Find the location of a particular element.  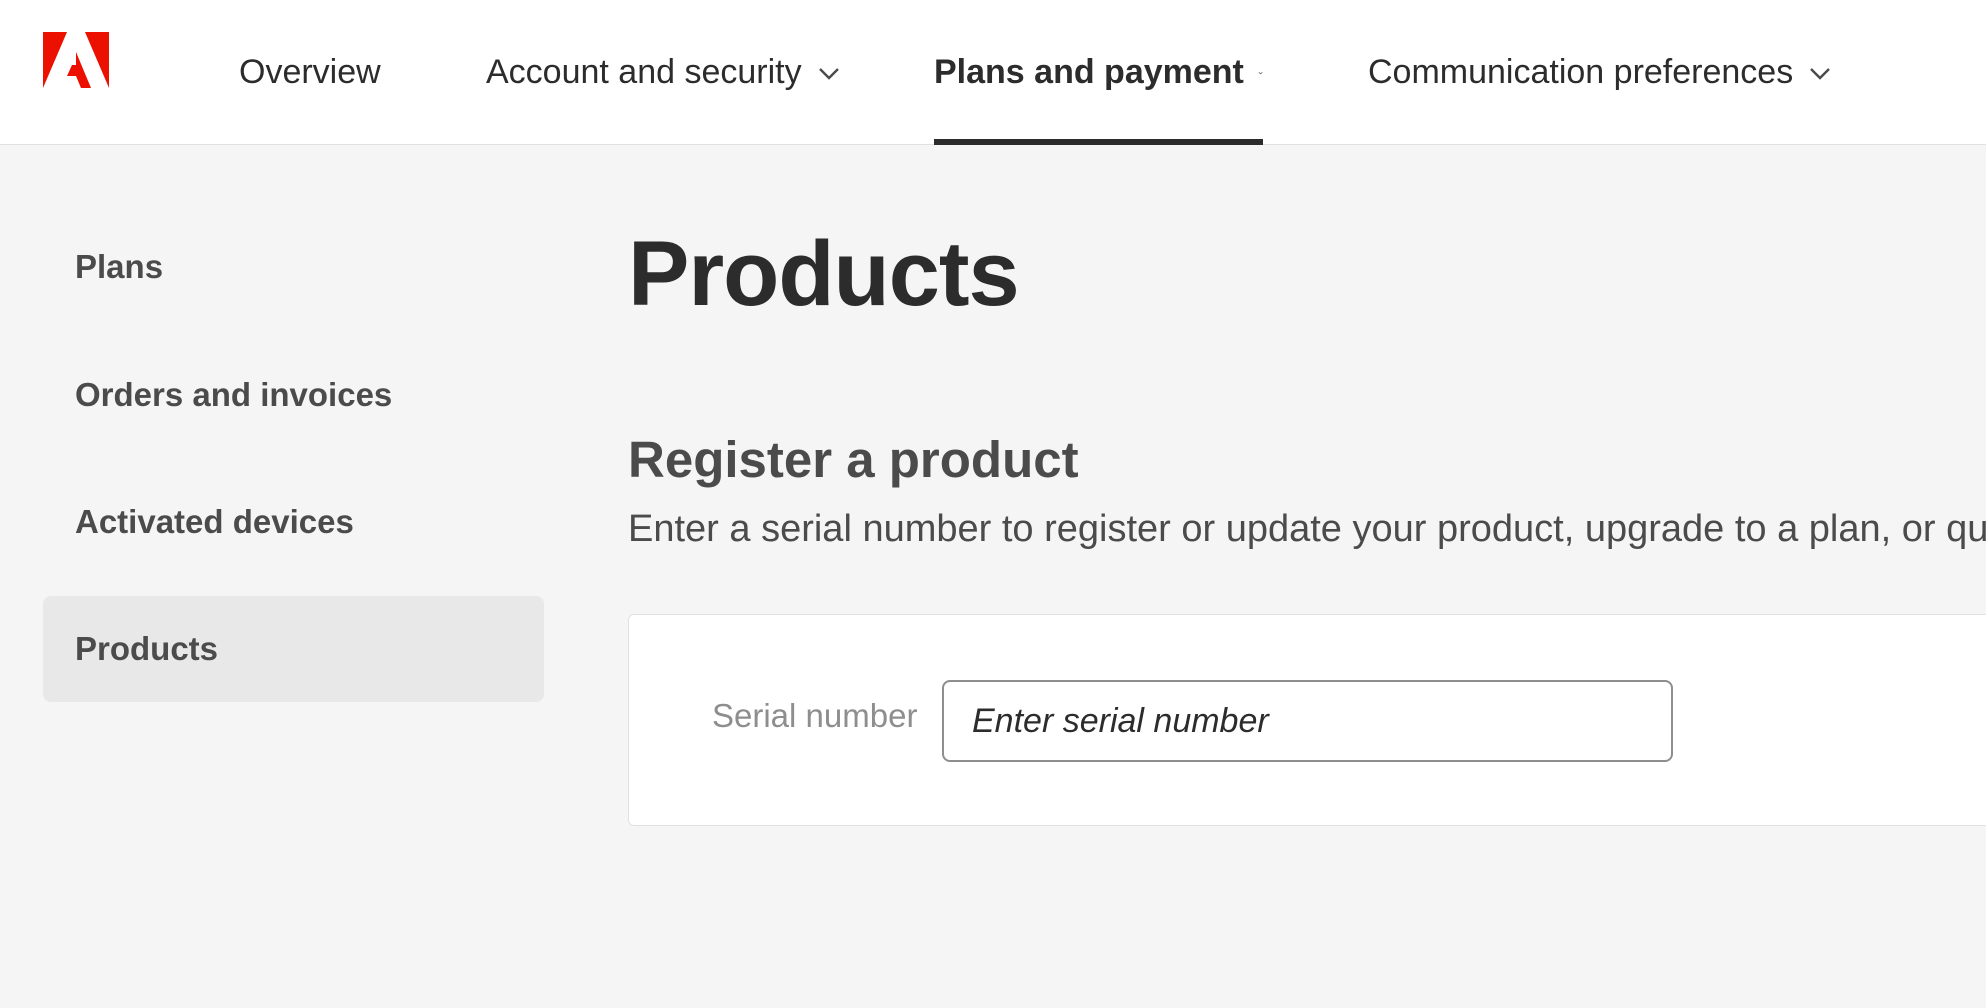

nav-tab-overview: Overview is located at coordinates (310, 72).